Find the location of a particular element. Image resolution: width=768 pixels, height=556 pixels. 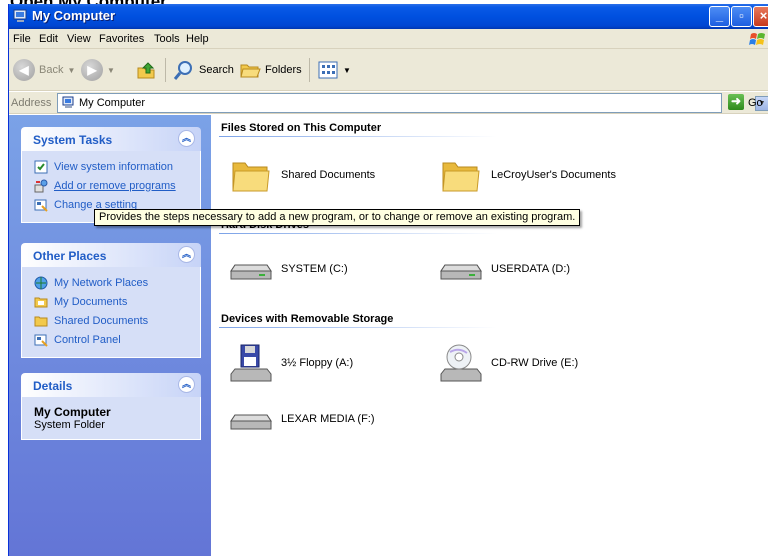

item-shared-documents: Shared Documents is located at coordinates (302, 175).